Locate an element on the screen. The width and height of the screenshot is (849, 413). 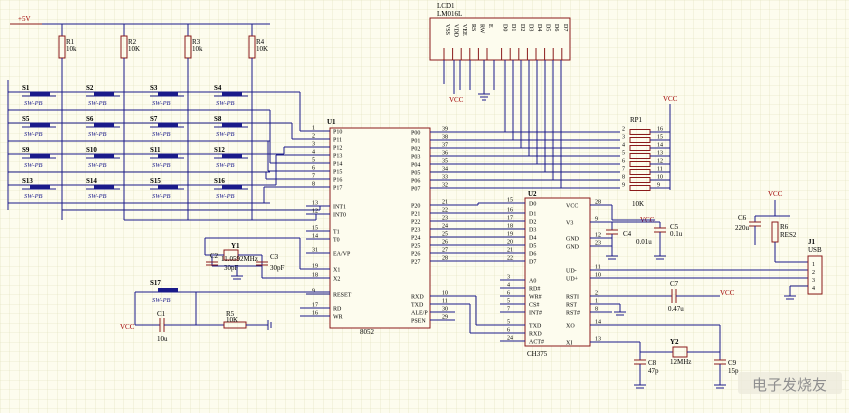
y2-ref: Y2 is located at coordinates (674, 342).